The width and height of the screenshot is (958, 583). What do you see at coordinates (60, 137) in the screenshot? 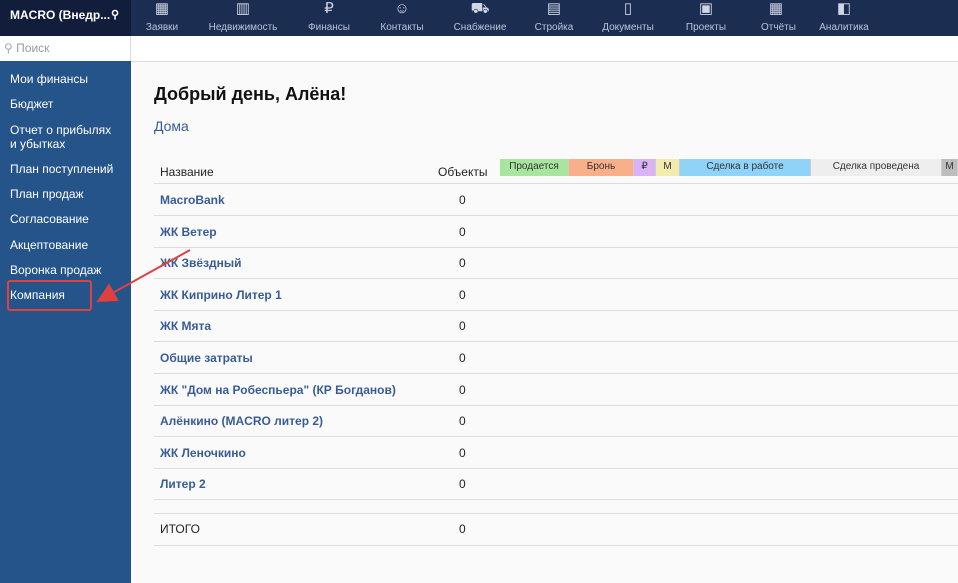
I see `sidebar-item: Отчет о прибылях и убытках` at bounding box center [60, 137].